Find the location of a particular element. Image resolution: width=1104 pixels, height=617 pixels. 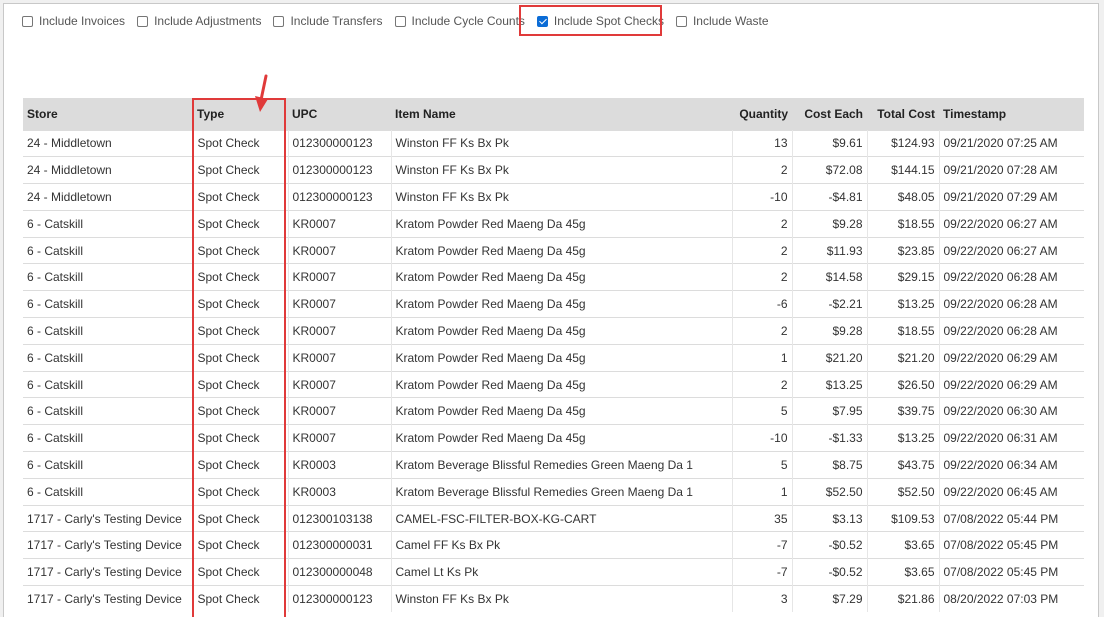

filter-include-adjustments: Include Adjustments is located at coordinates (199, 21).